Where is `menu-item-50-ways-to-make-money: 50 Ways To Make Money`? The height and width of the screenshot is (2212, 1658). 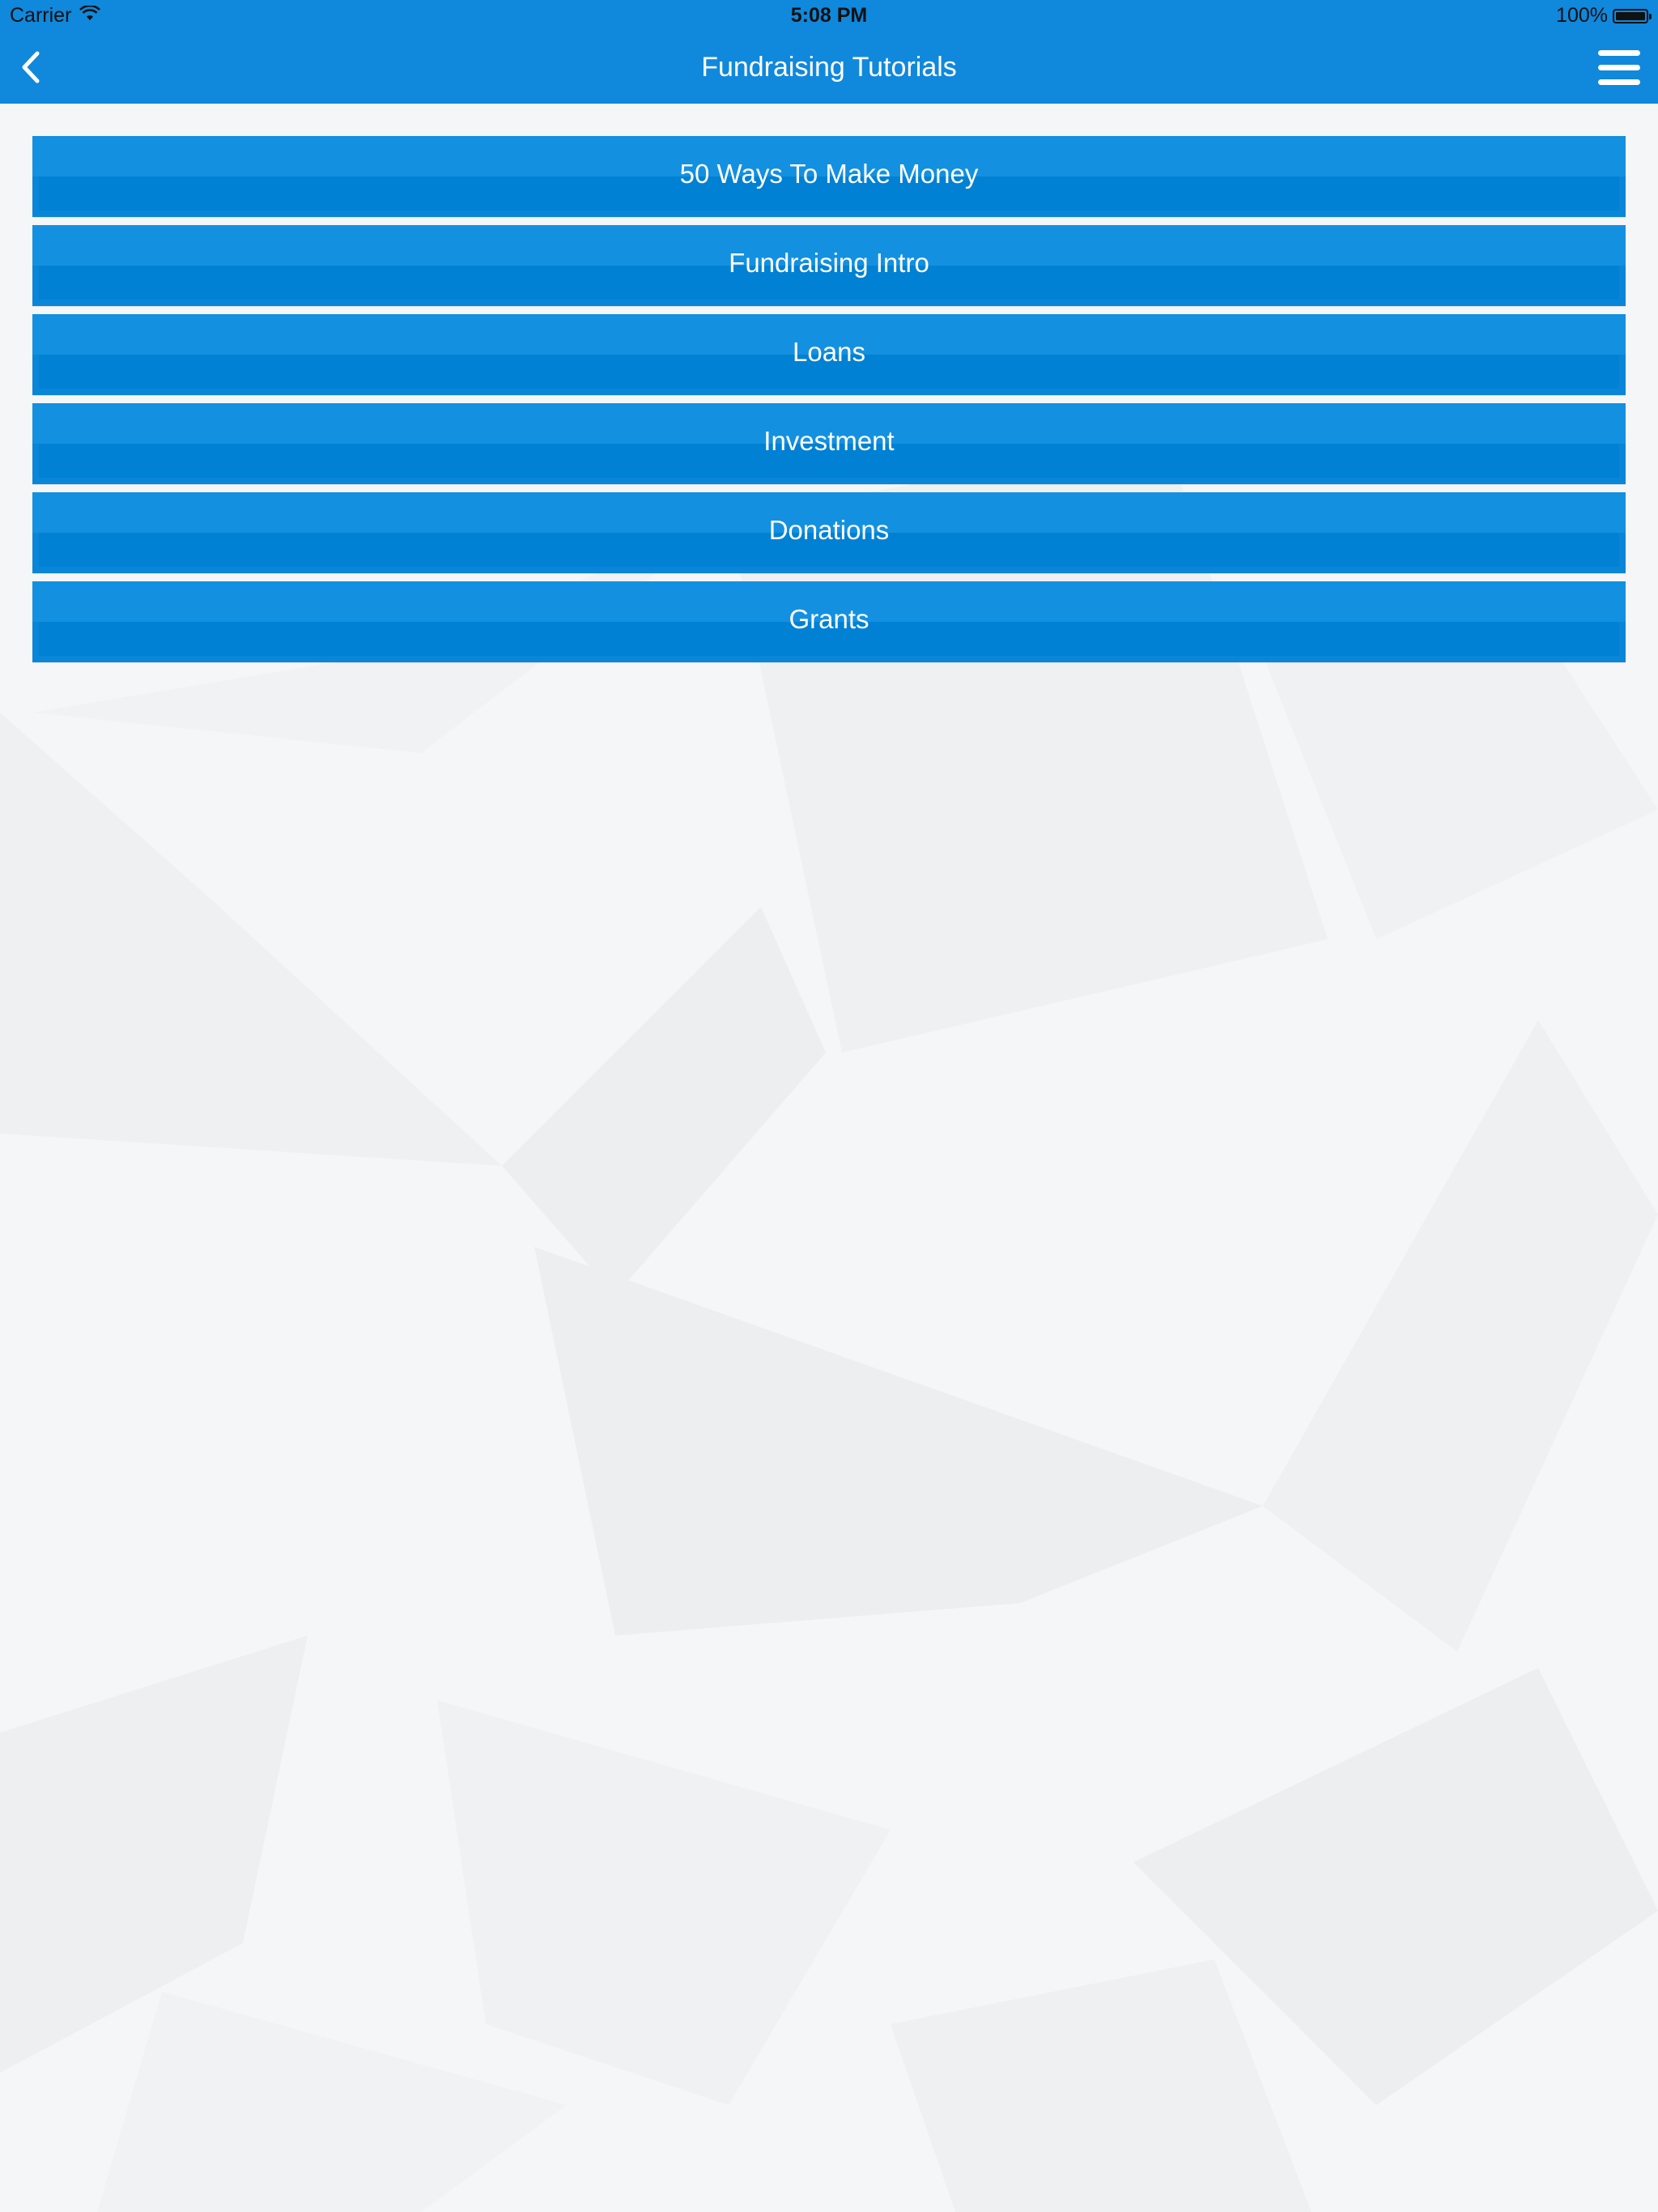
menu-item-50-ways-to-make-money: 50 Ways To Make Money is located at coordinates (829, 177).